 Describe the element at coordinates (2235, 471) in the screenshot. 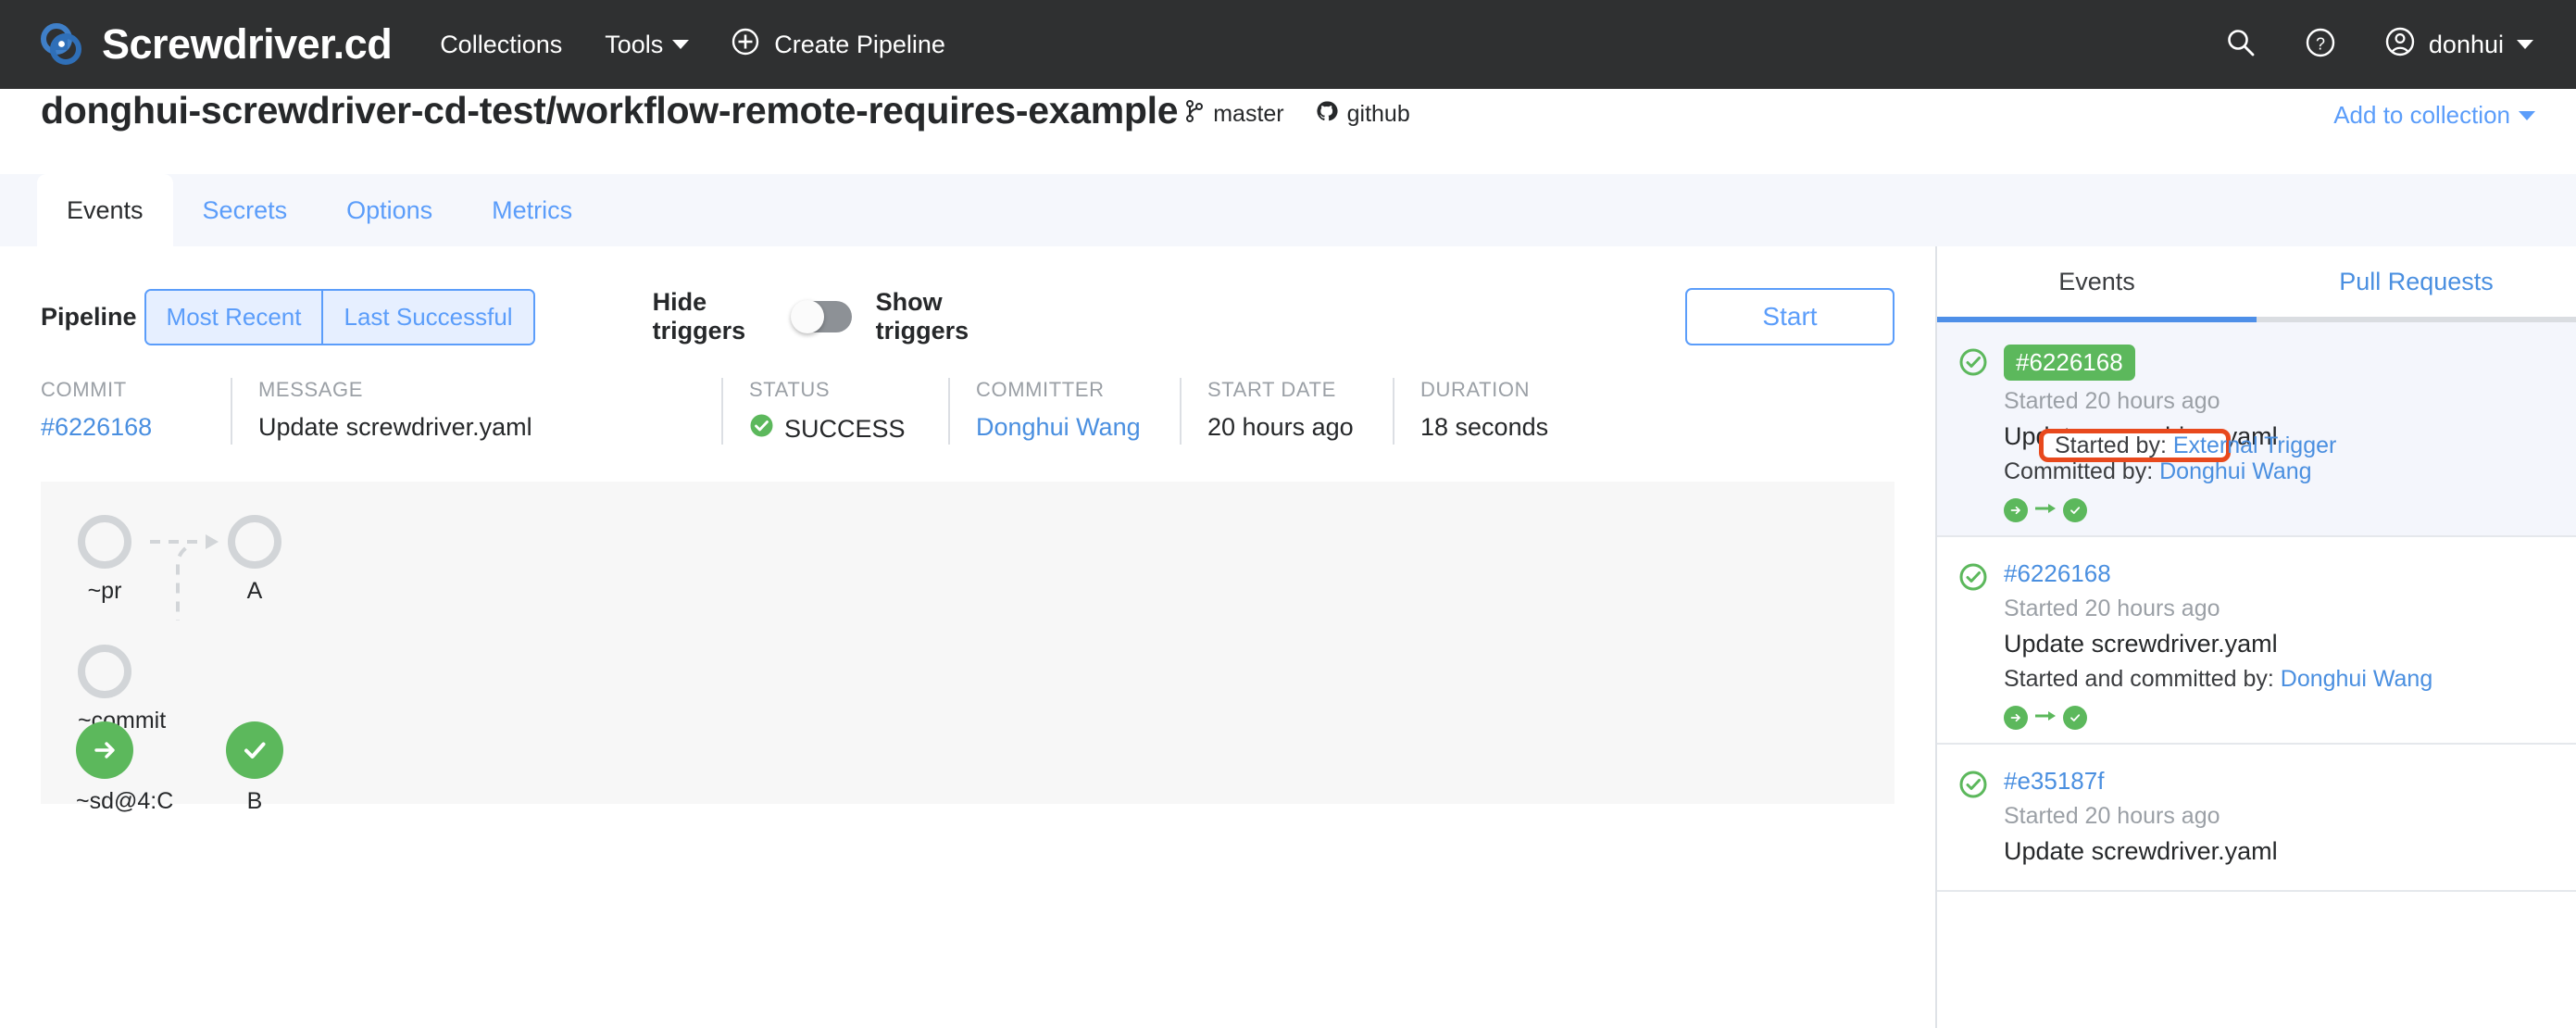

I see `event-committed-by-name: Donghui Wang` at that location.